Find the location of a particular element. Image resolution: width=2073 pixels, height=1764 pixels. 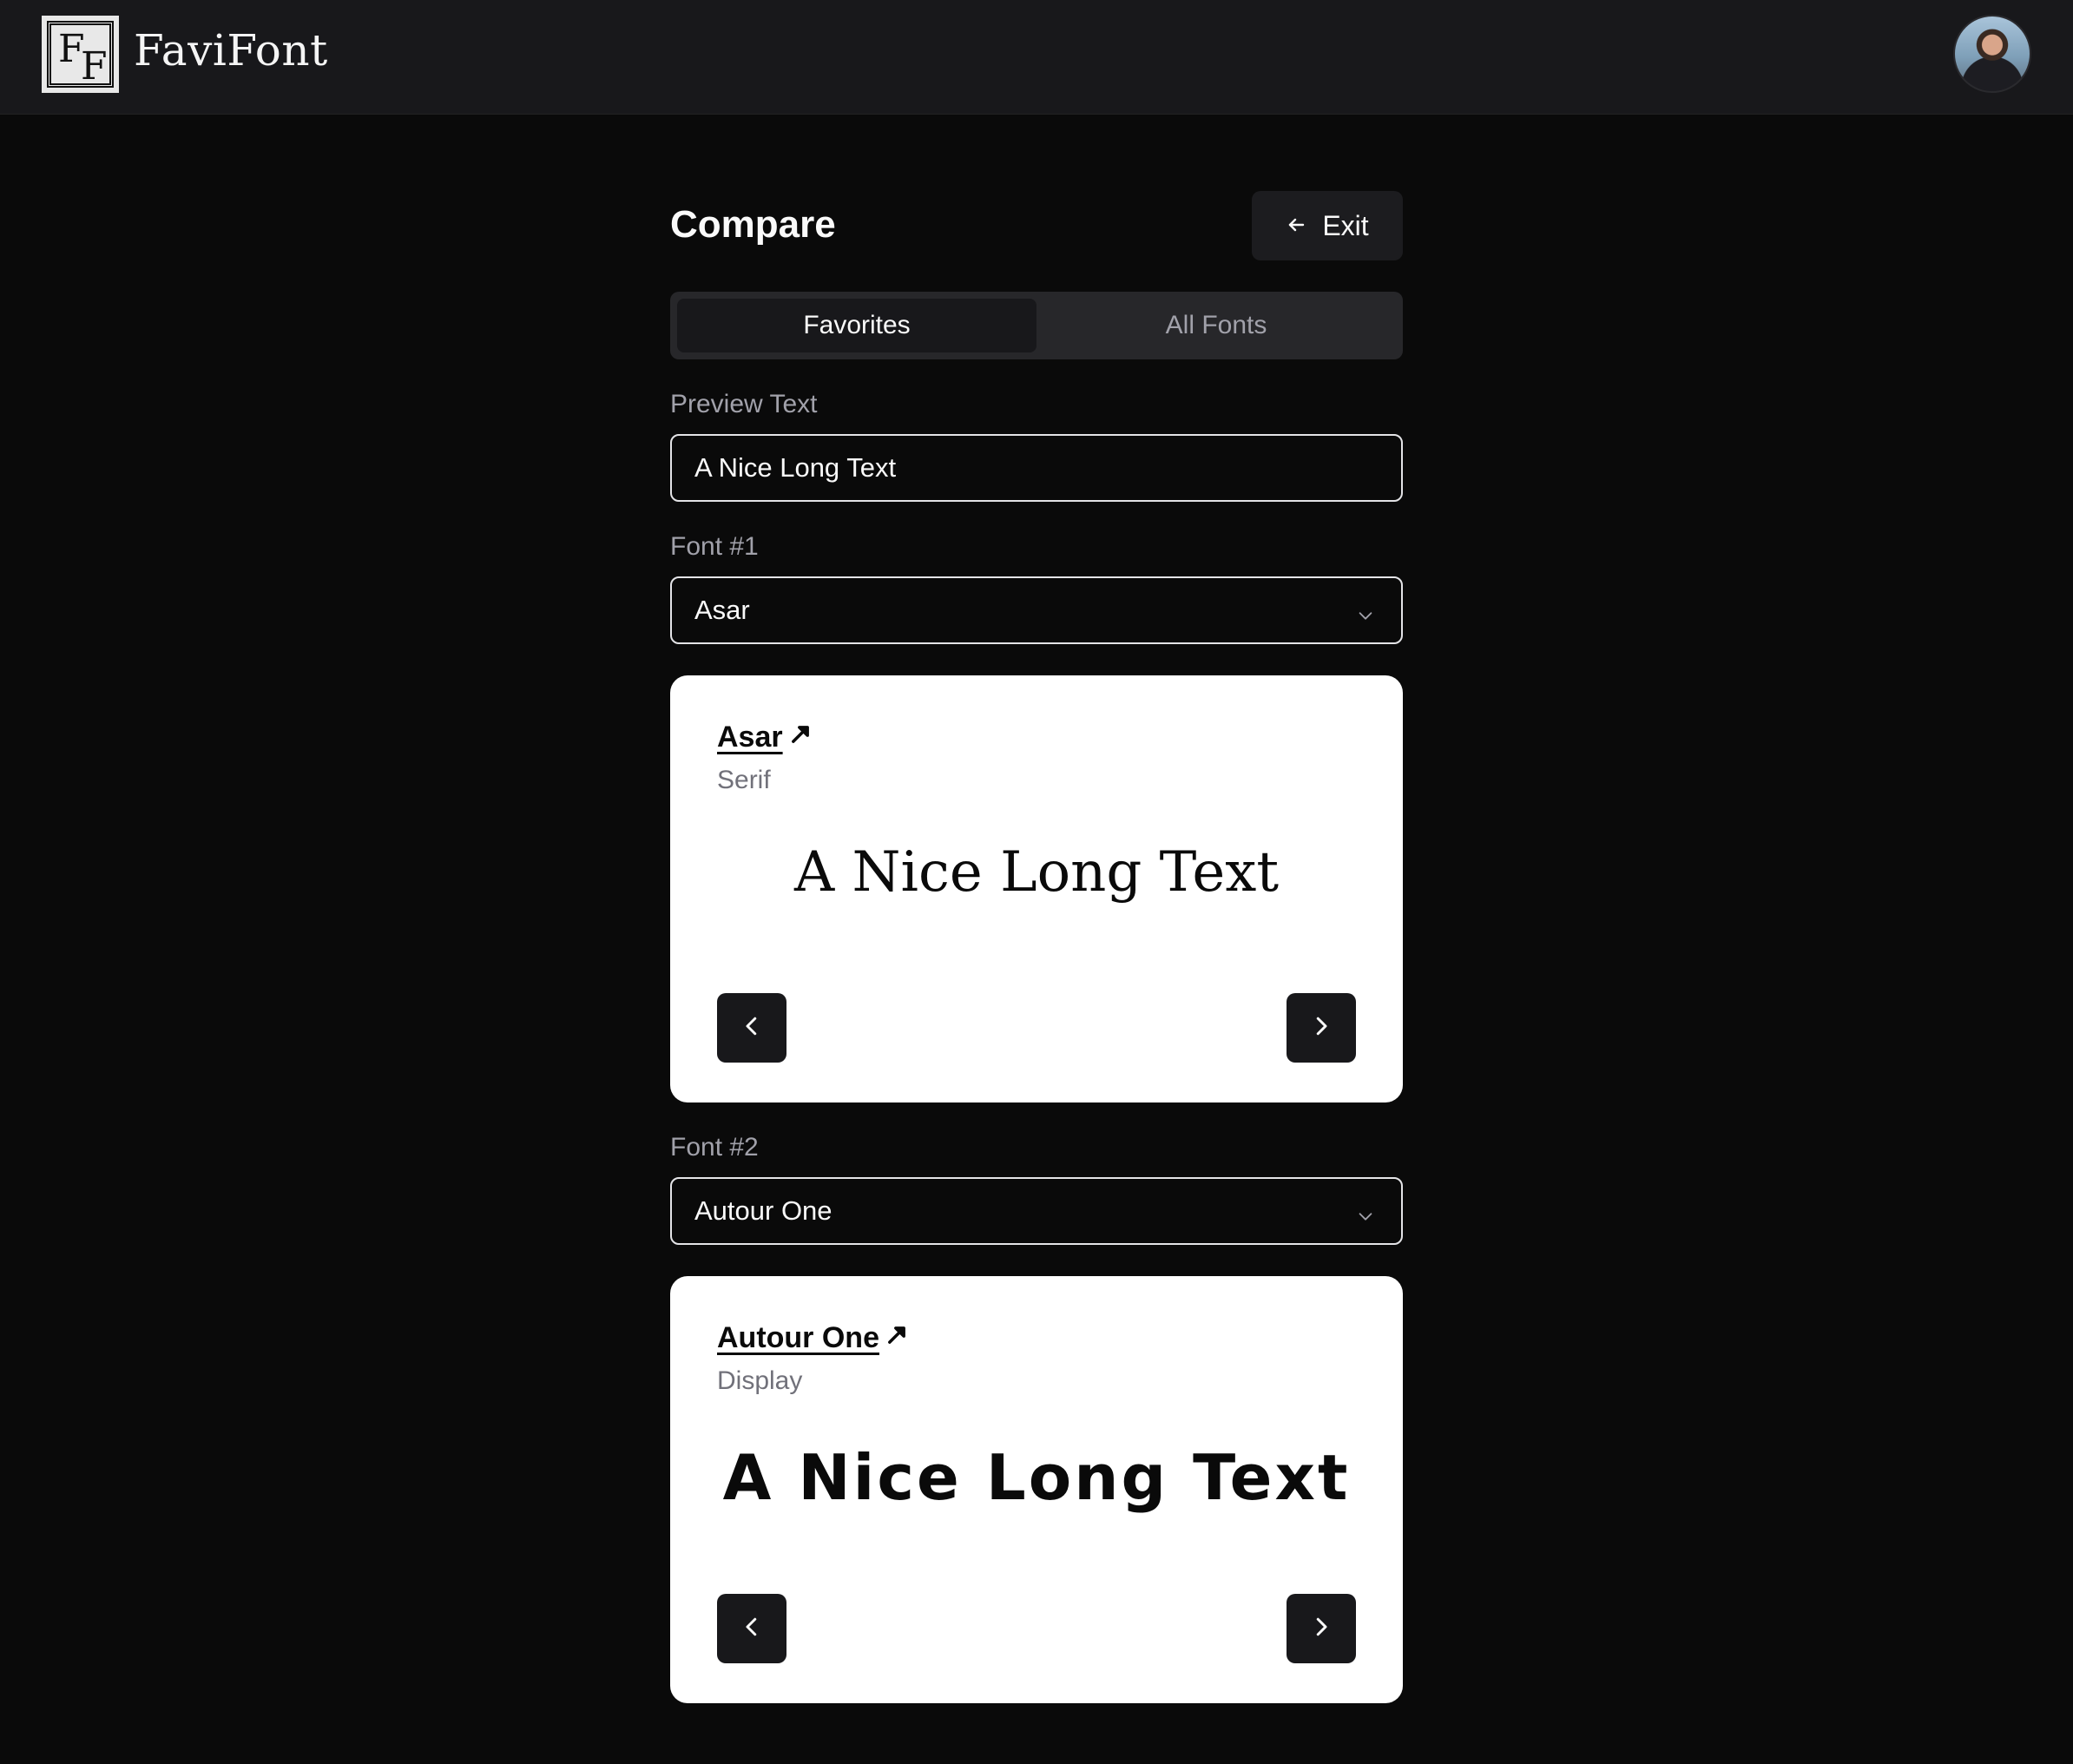

font-1-card: Asar Serif A Nice Long Text is located at coordinates (1036, 889).